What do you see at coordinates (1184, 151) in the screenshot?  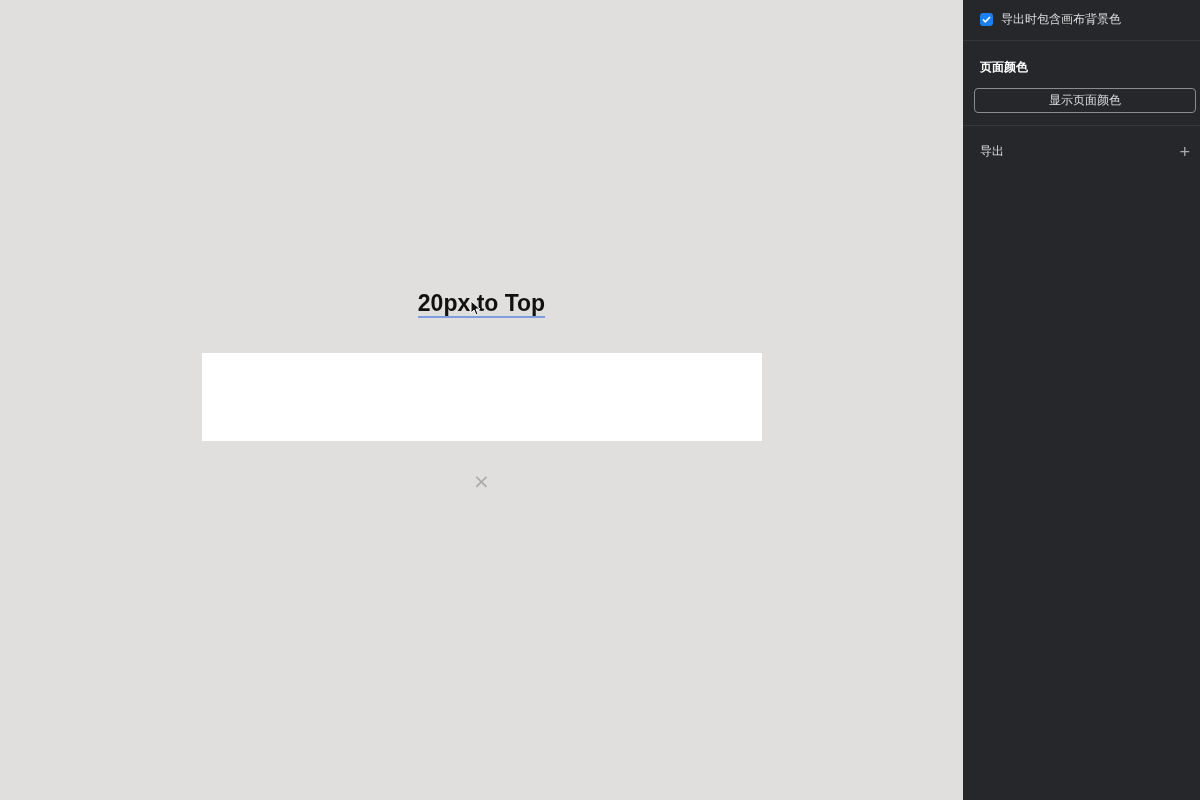 I see `add-button: +` at bounding box center [1184, 151].